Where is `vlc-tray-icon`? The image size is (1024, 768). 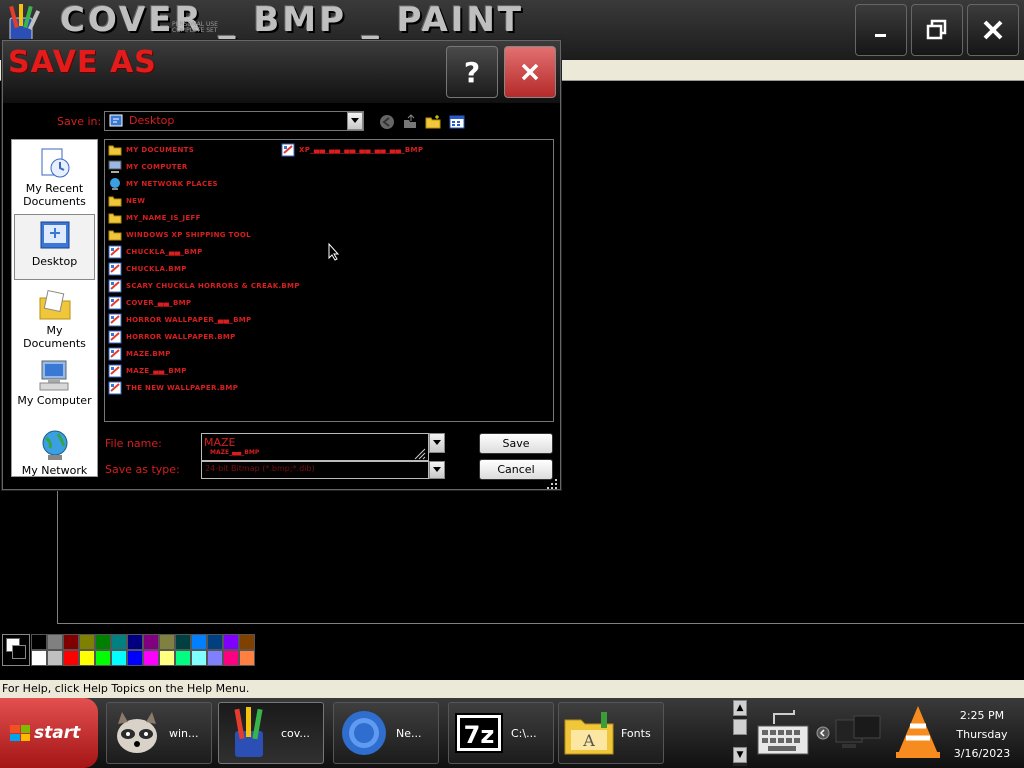
vlc-tray-icon is located at coordinates (918, 733).